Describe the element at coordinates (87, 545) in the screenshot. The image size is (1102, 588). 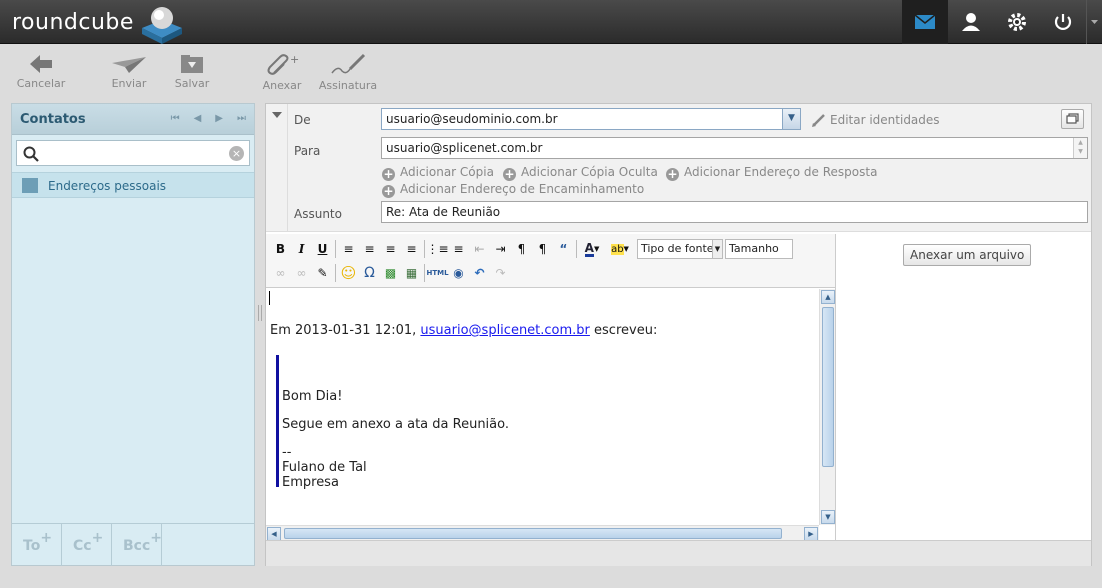
I see `add-cc-button: Cc +` at that location.